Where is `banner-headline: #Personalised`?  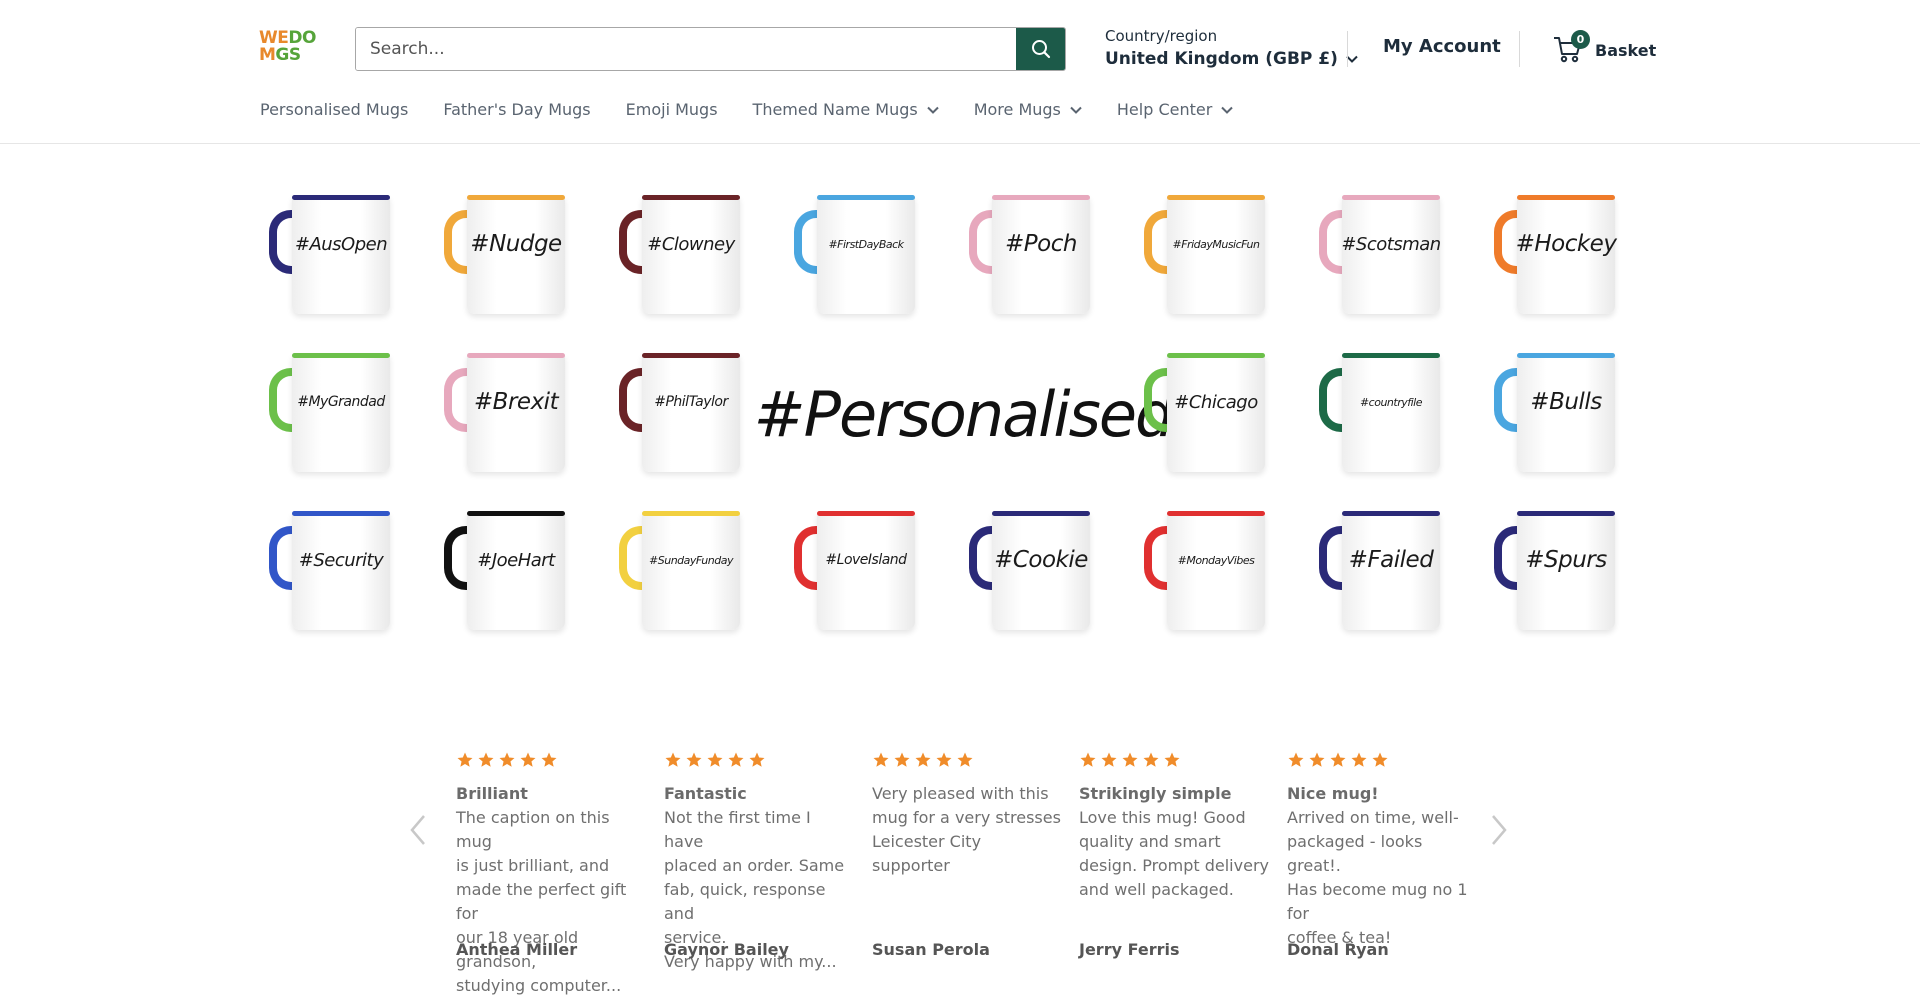
banner-headline: #Personalised is located at coordinates (964, 414).